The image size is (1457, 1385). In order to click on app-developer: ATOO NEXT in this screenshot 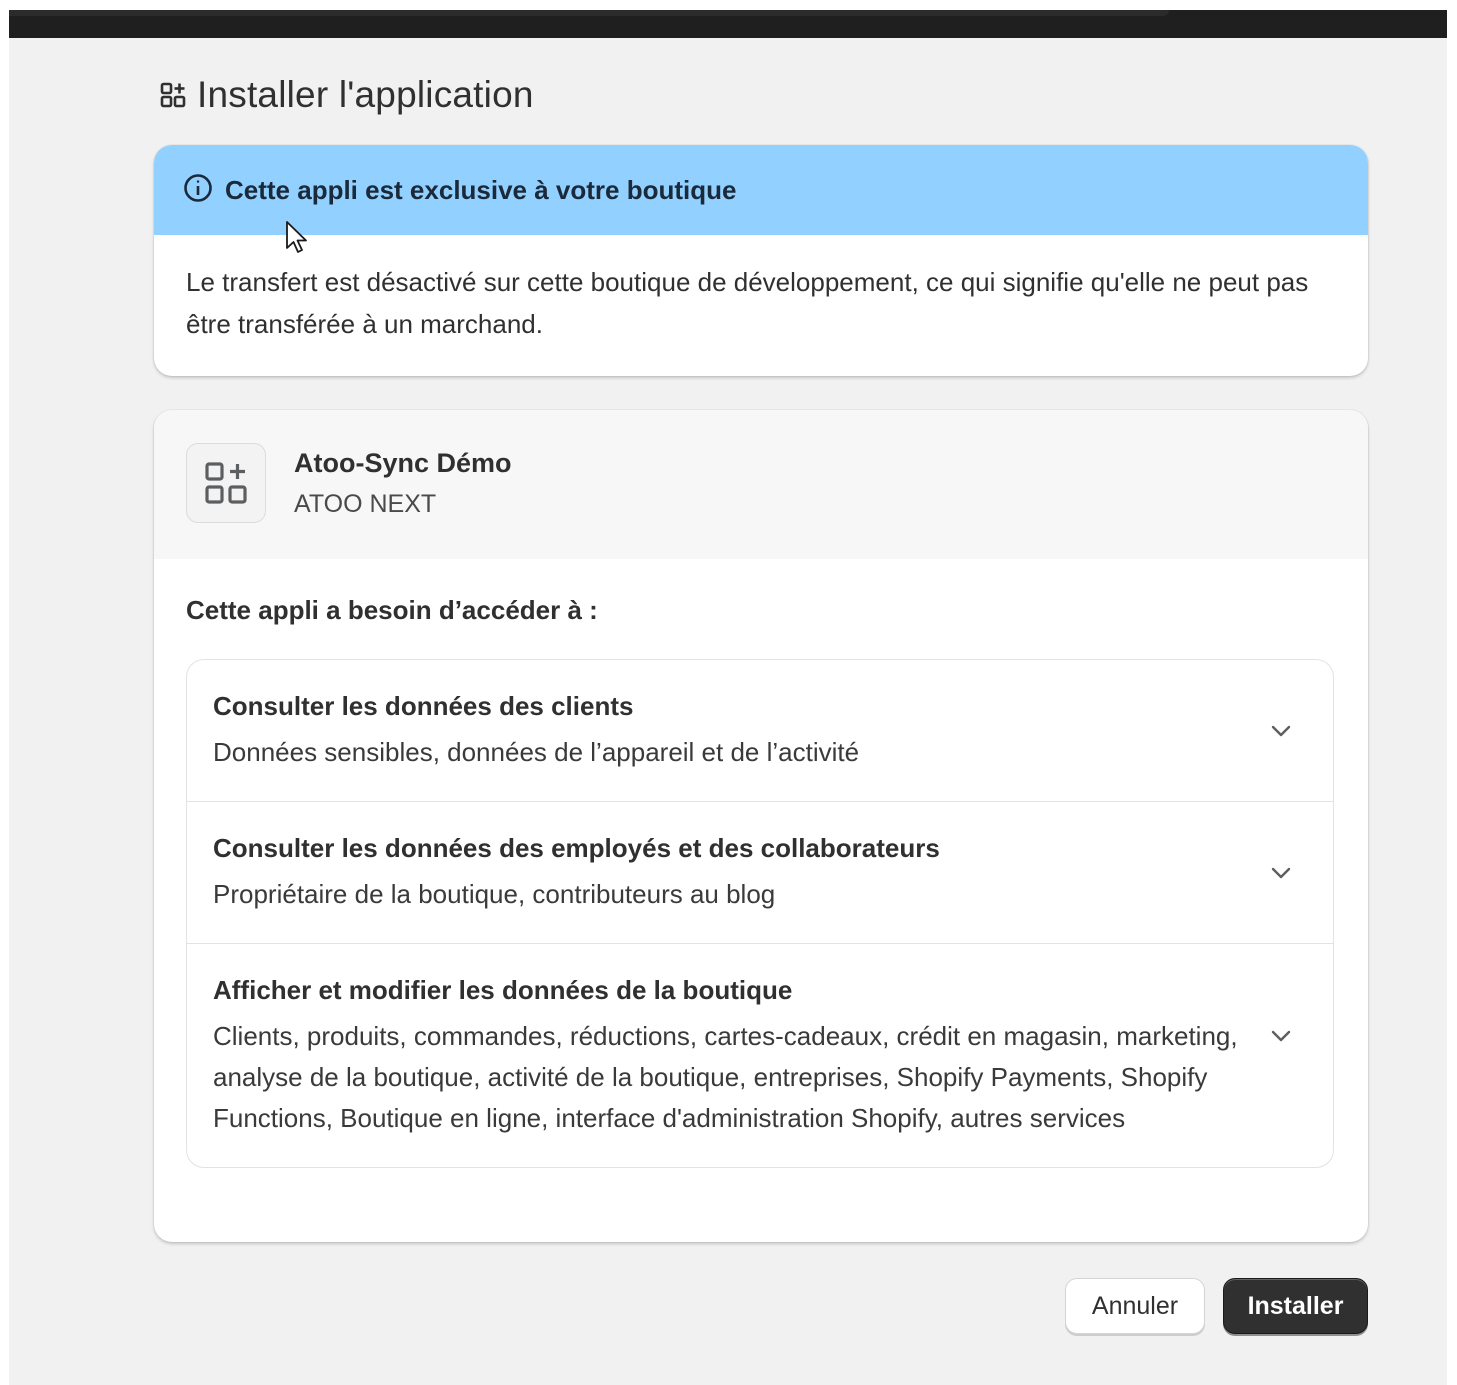, I will do `click(365, 504)`.